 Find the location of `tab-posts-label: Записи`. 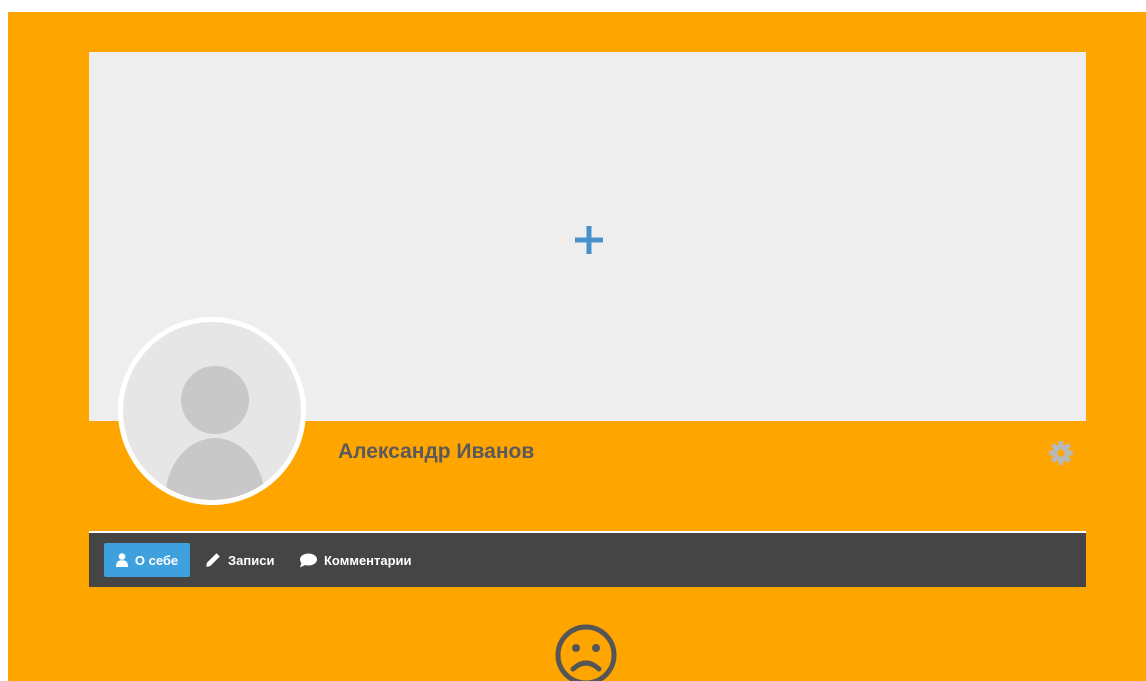

tab-posts-label: Записи is located at coordinates (251, 560).